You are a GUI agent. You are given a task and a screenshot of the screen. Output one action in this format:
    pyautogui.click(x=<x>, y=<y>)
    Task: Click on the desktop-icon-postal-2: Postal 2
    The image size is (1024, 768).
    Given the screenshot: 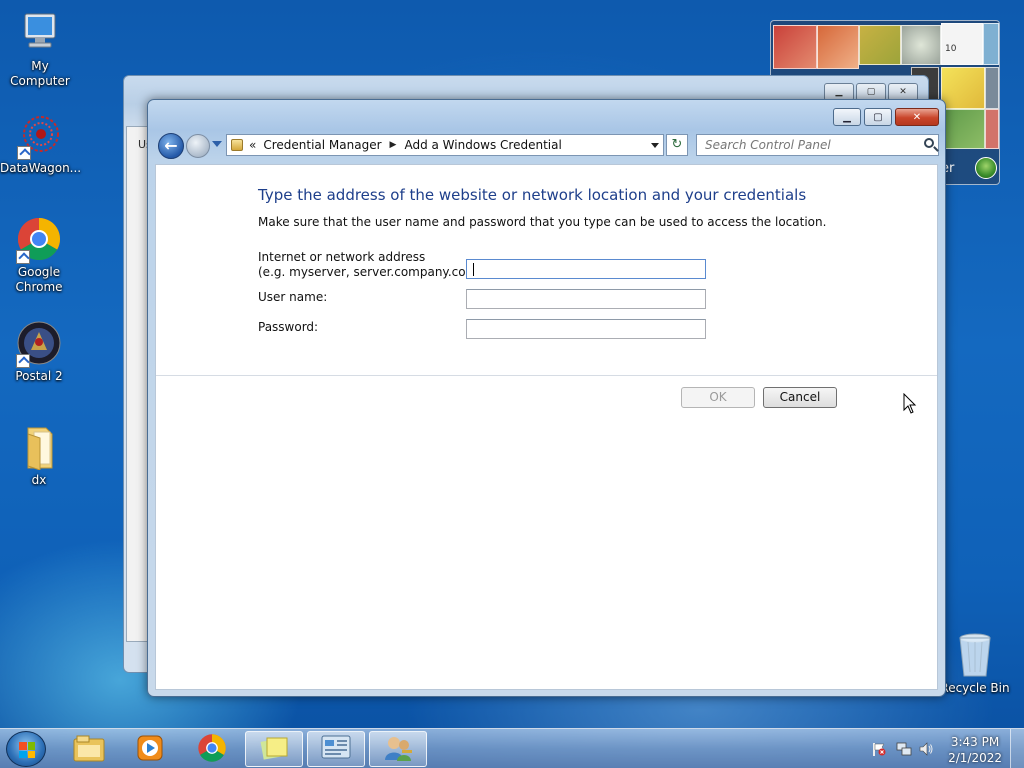 What is the action you would take?
    pyautogui.click(x=39, y=352)
    